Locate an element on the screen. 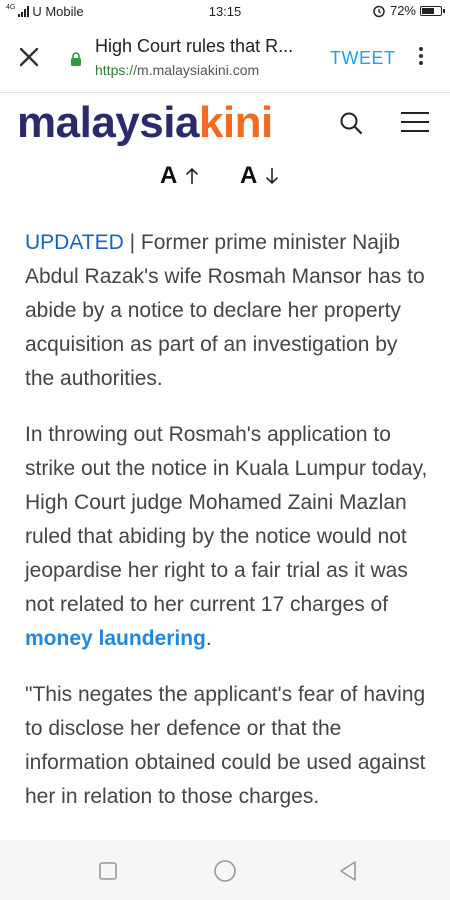 This screenshot has width=450, height=900. increase-font-button: A is located at coordinates (179, 176).